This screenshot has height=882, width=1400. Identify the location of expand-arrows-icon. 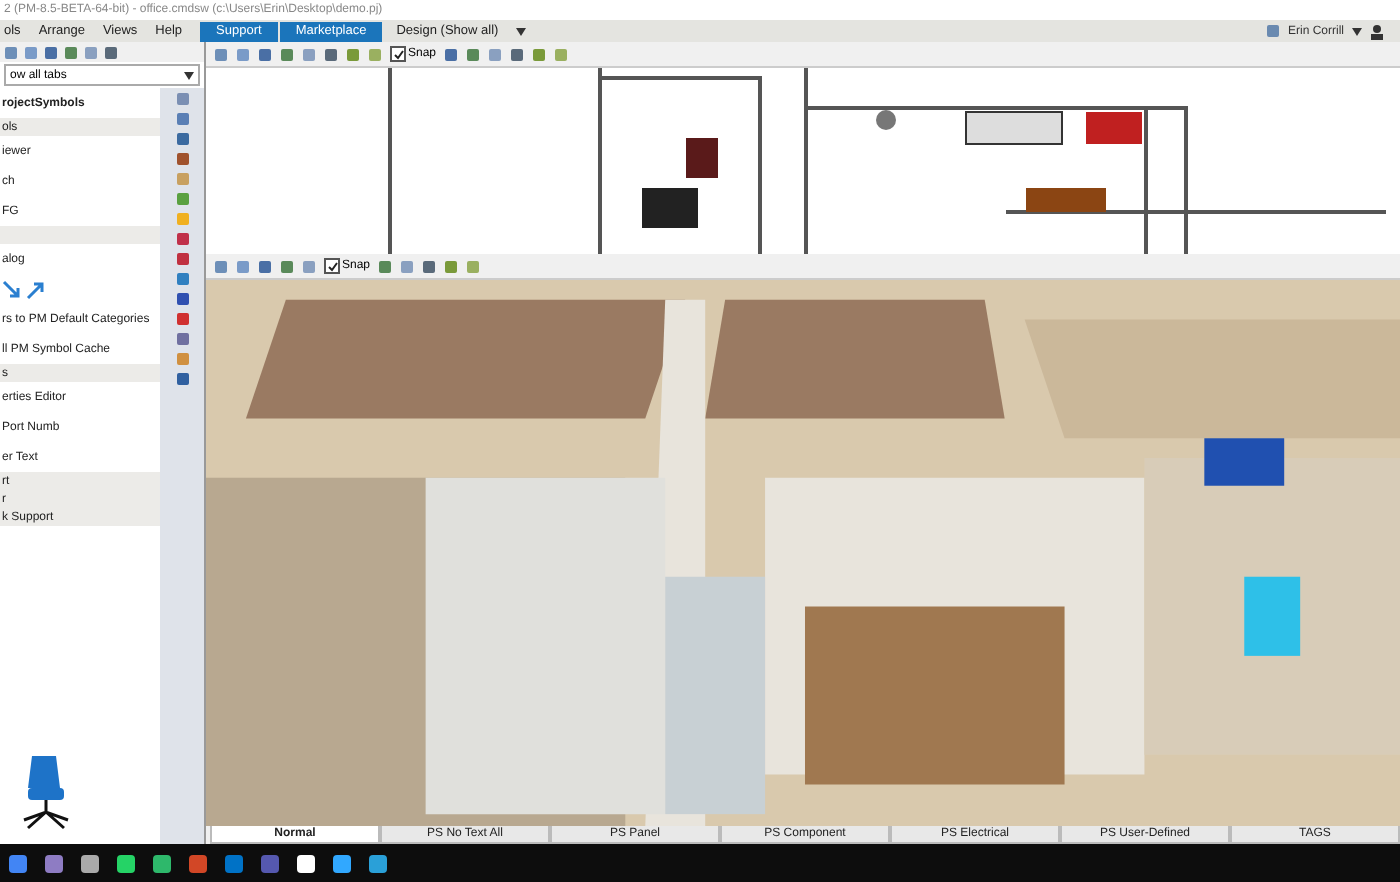
(24, 289).